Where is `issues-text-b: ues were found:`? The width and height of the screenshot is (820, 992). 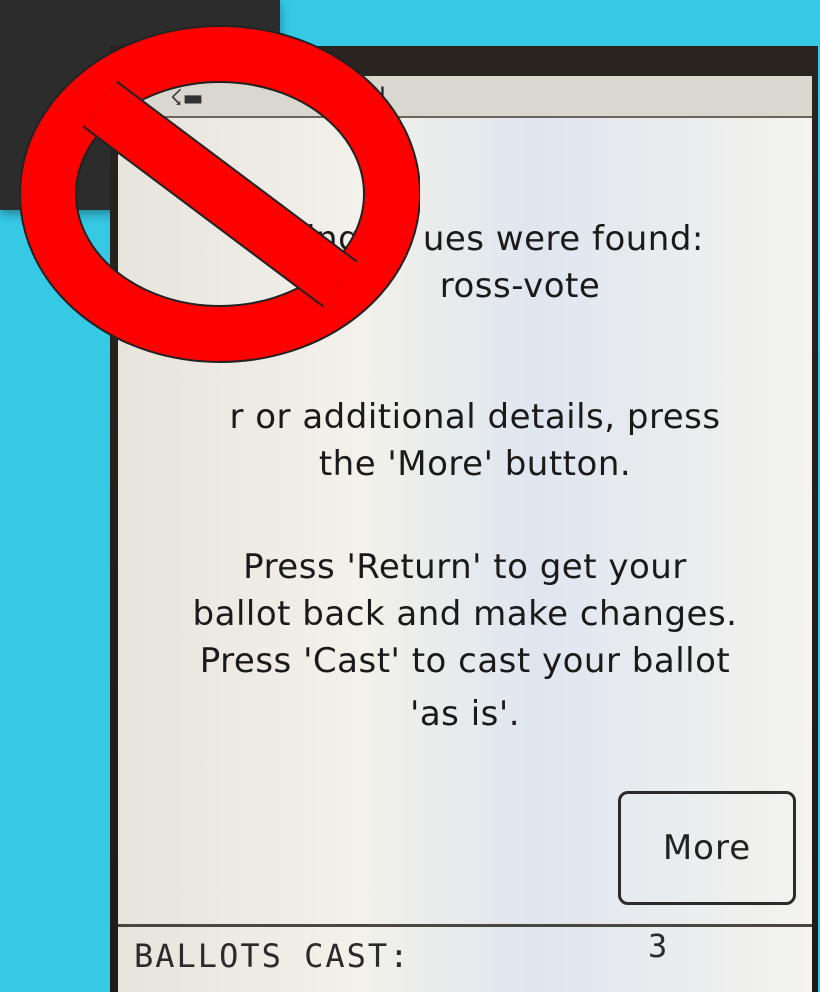
issues-text-b: ues were found: is located at coordinates (563, 239).